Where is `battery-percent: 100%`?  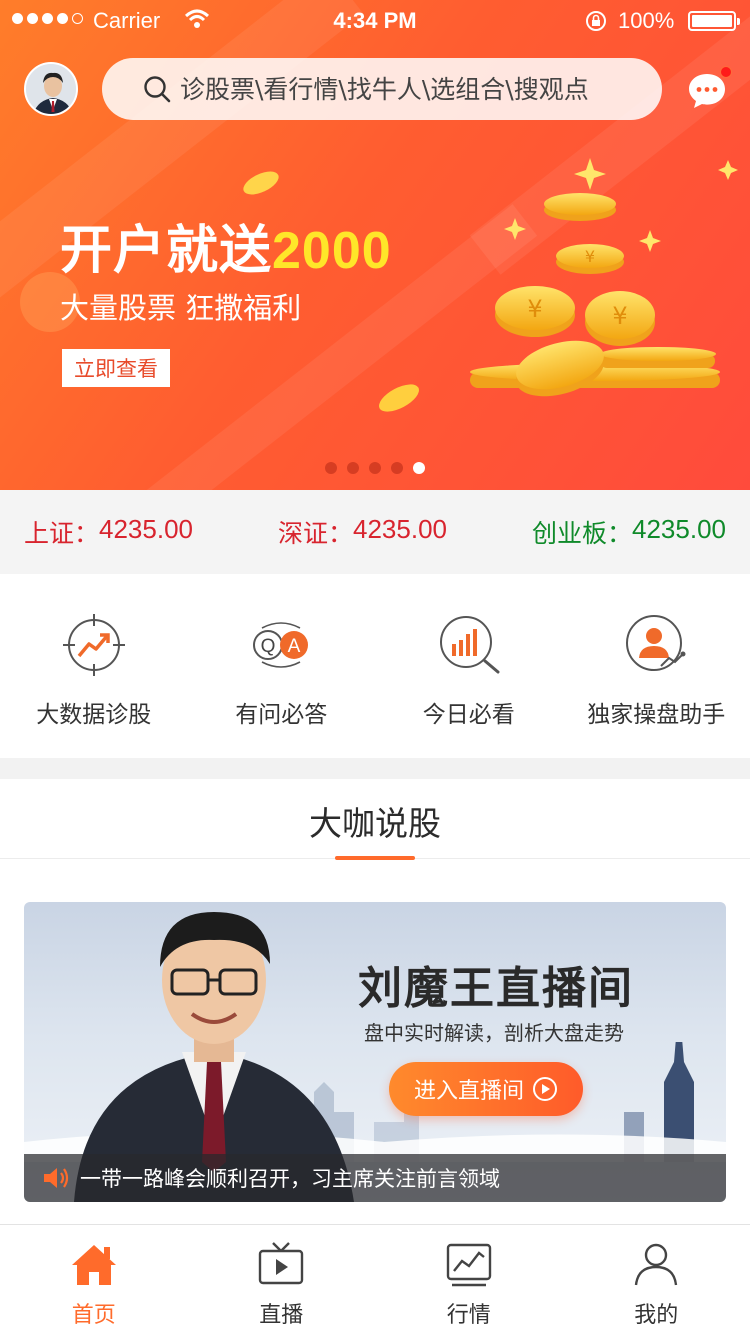 battery-percent: 100% is located at coordinates (646, 20).